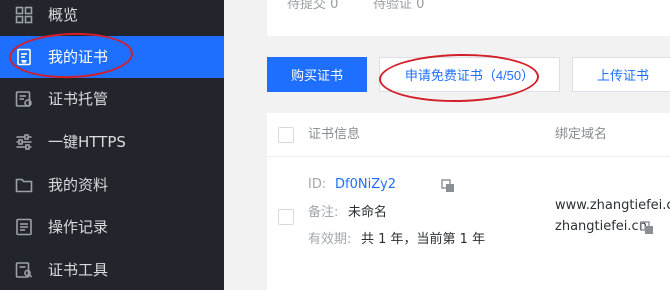 This screenshot has width=670, height=290. What do you see at coordinates (112, 57) in the screenshot?
I see `sidebar-item-my-certificates: 我的证书` at bounding box center [112, 57].